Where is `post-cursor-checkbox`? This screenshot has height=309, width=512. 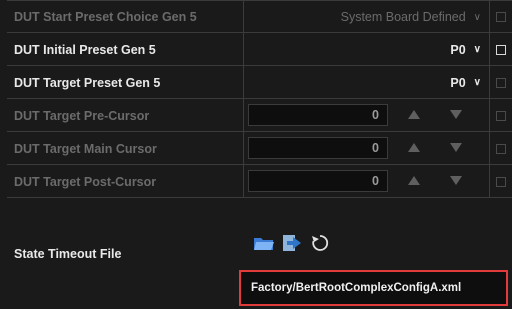 post-cursor-checkbox is located at coordinates (500, 181).